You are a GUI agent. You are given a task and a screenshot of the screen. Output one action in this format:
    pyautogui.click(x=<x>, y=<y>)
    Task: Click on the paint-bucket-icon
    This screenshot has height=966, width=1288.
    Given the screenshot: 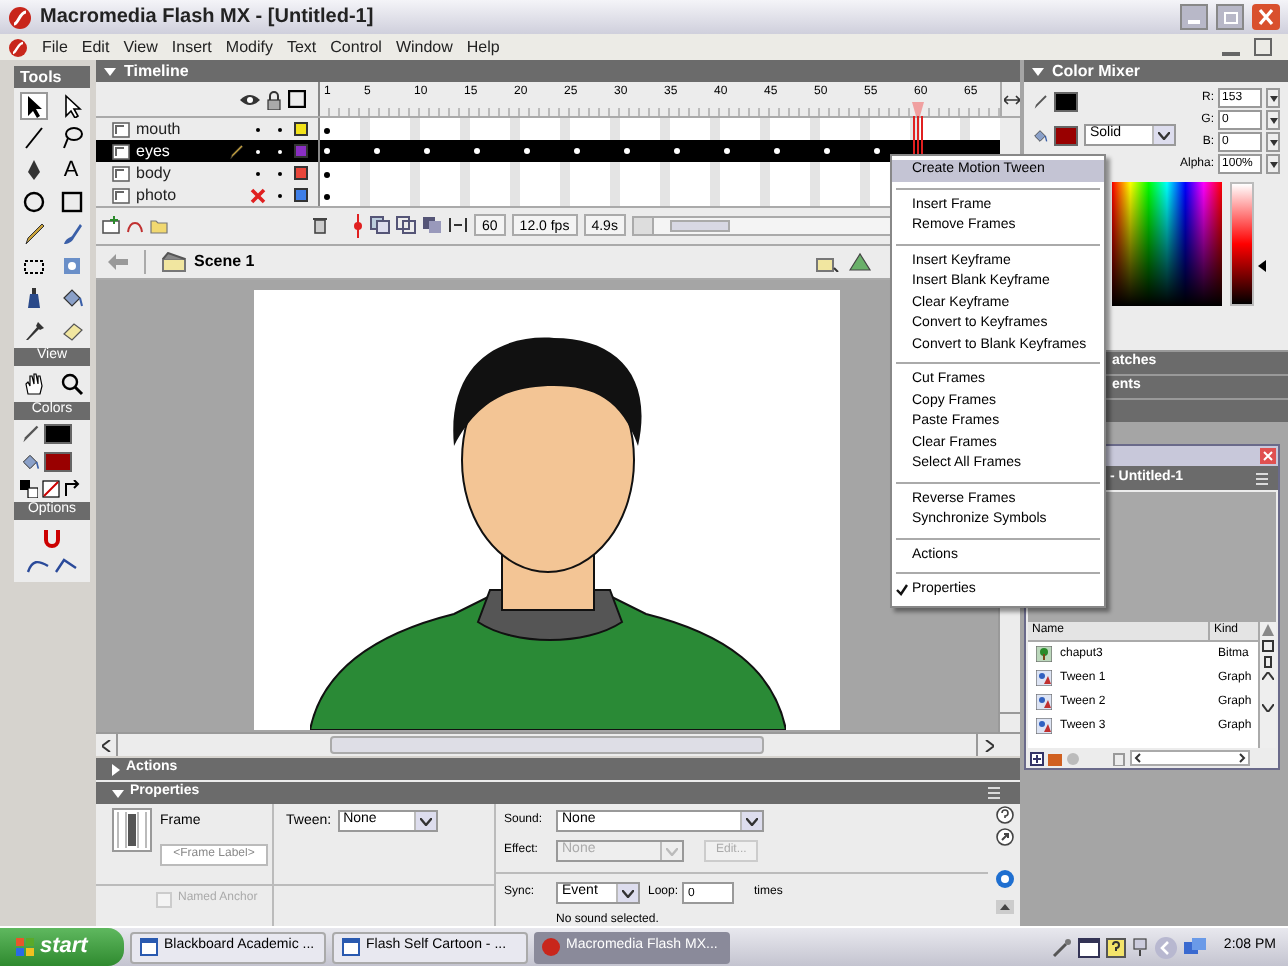 What is the action you would take?
    pyautogui.click(x=71, y=298)
    